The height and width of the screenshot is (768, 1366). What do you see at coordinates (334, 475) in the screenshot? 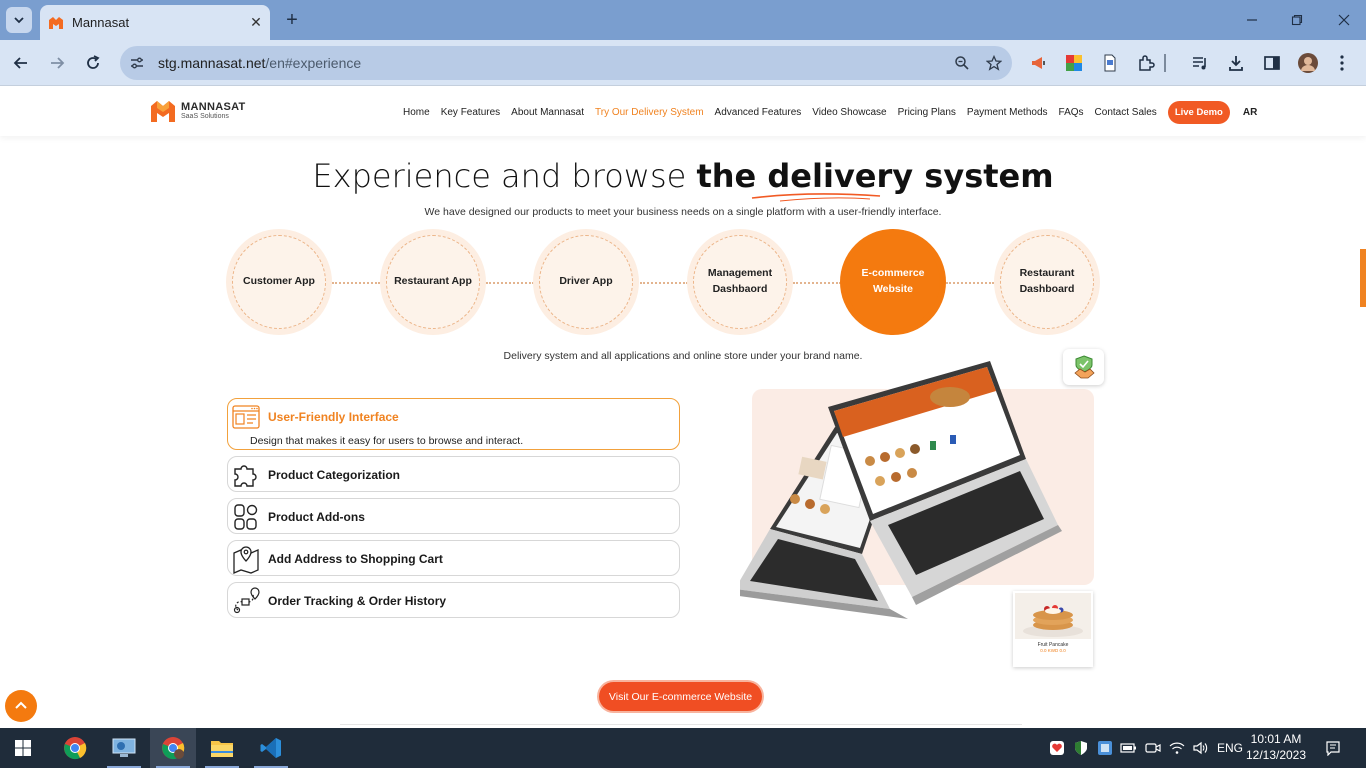
I see `feature-title: Product Categorization` at bounding box center [334, 475].